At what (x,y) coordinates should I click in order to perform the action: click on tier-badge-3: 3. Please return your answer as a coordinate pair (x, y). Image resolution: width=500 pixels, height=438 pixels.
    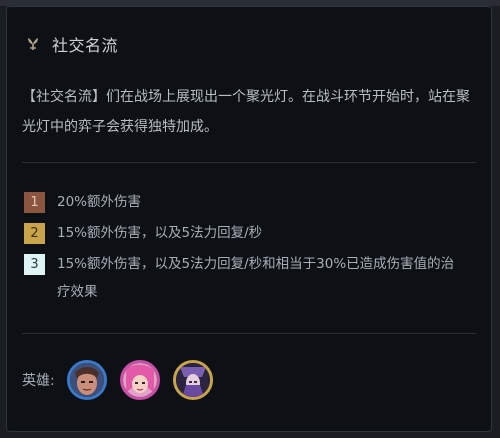
    Looking at the image, I should click on (34, 264).